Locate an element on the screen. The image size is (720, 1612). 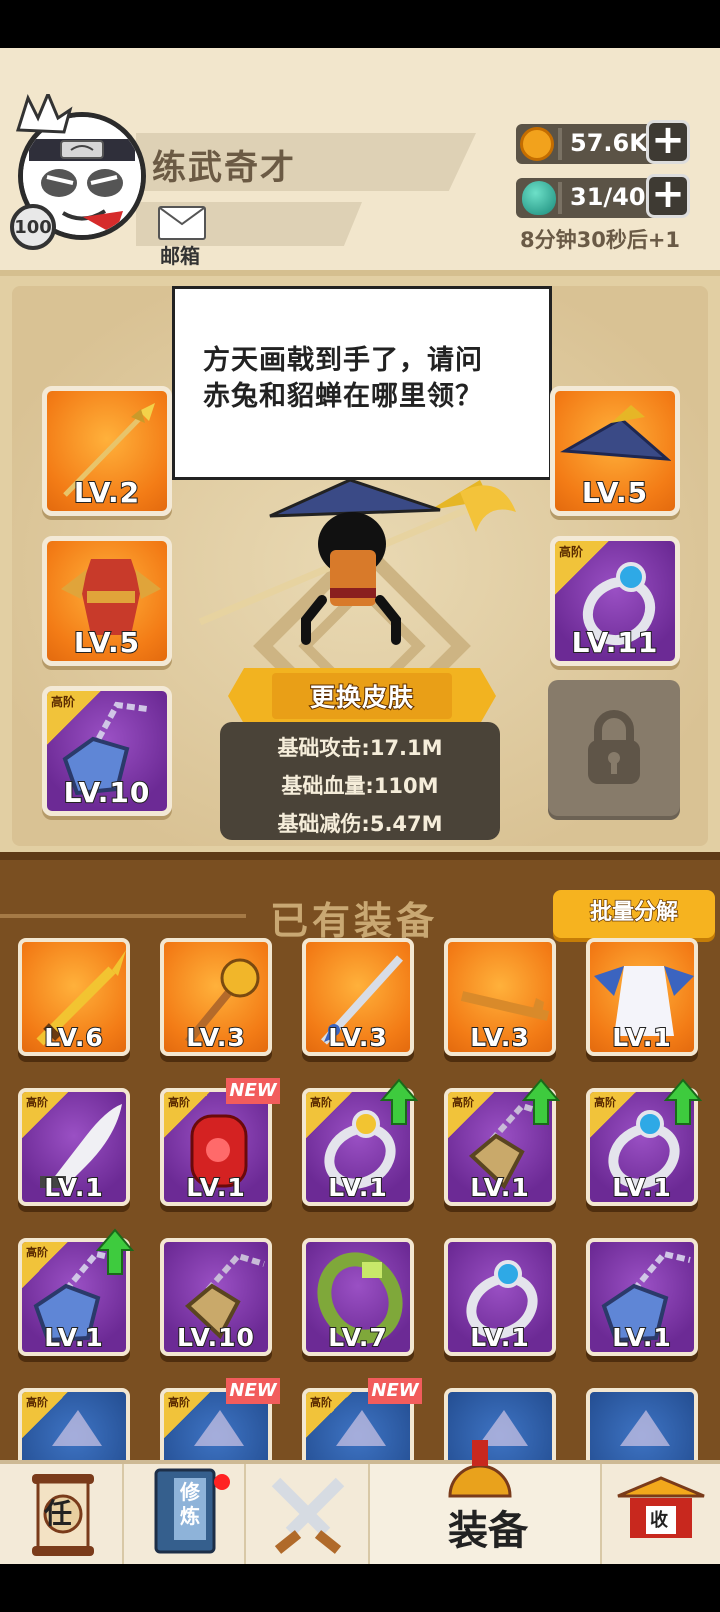
mail-button: 邮箱 is located at coordinates (183, 237).